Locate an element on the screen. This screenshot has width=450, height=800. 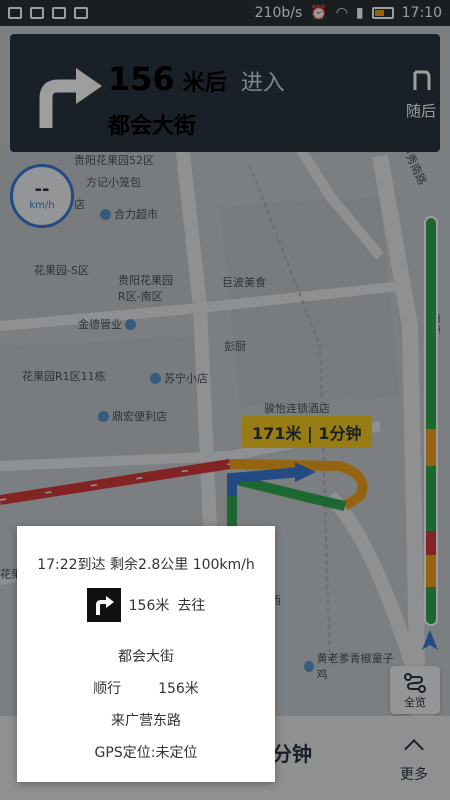
turn-distance-text: 156米 is located at coordinates (149, 606).